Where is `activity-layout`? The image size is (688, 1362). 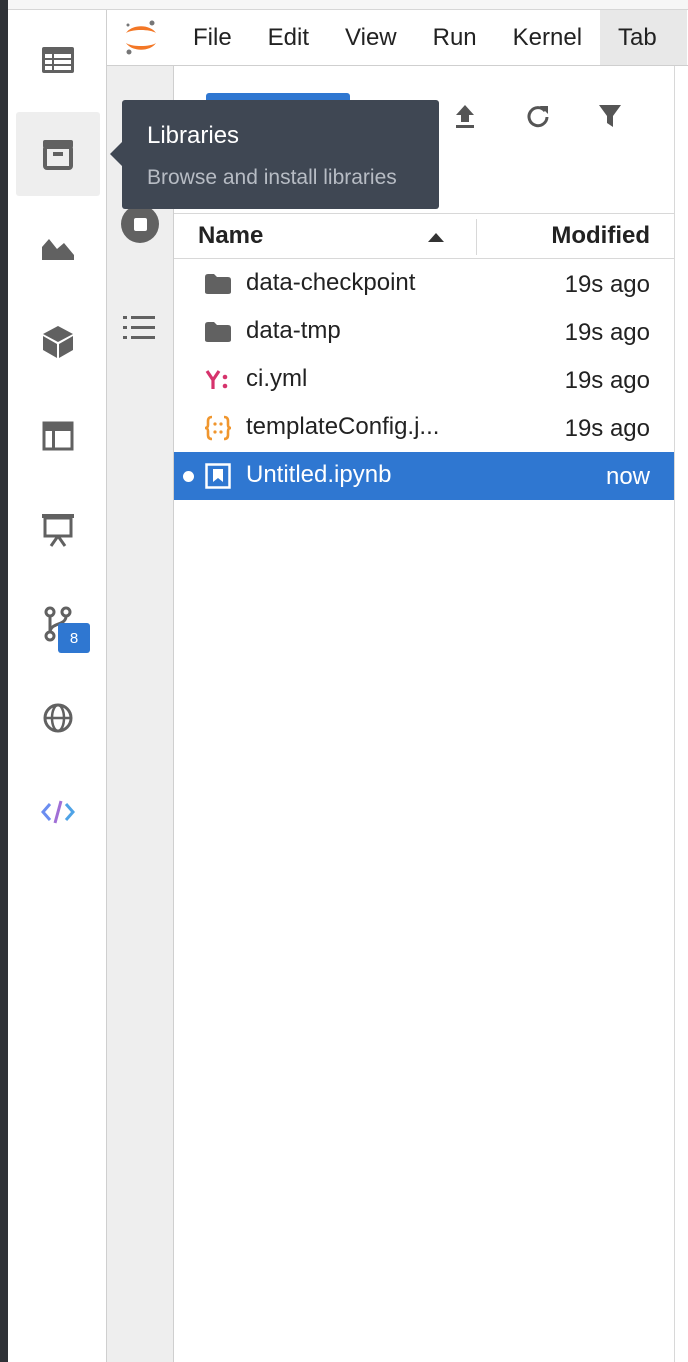
activity-layout is located at coordinates (58, 436).